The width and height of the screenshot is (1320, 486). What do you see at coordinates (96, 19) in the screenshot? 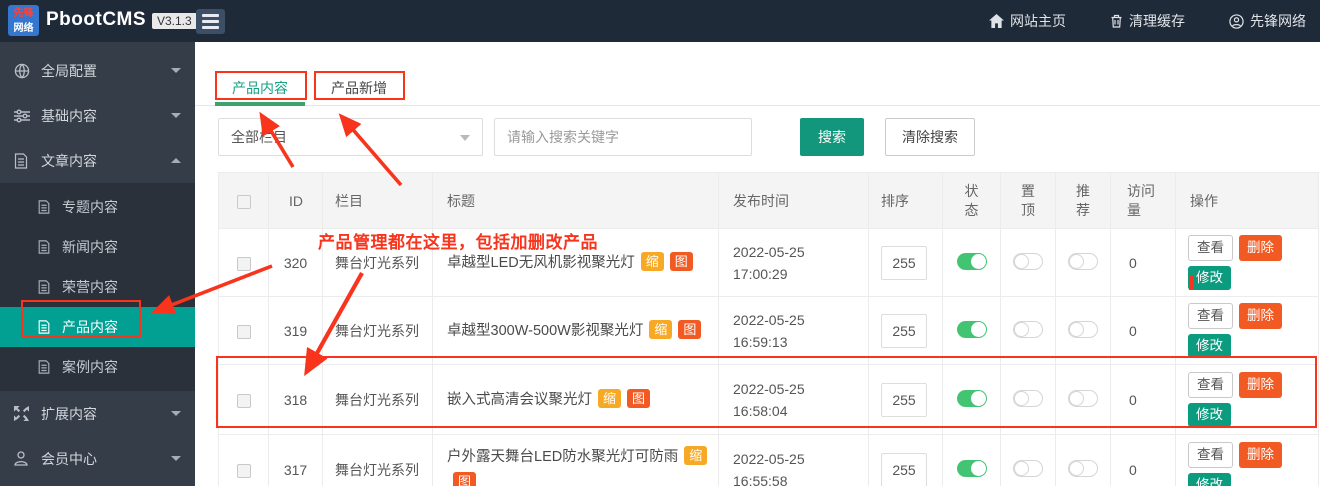
I see `brand-name: PbootCMS` at bounding box center [96, 19].